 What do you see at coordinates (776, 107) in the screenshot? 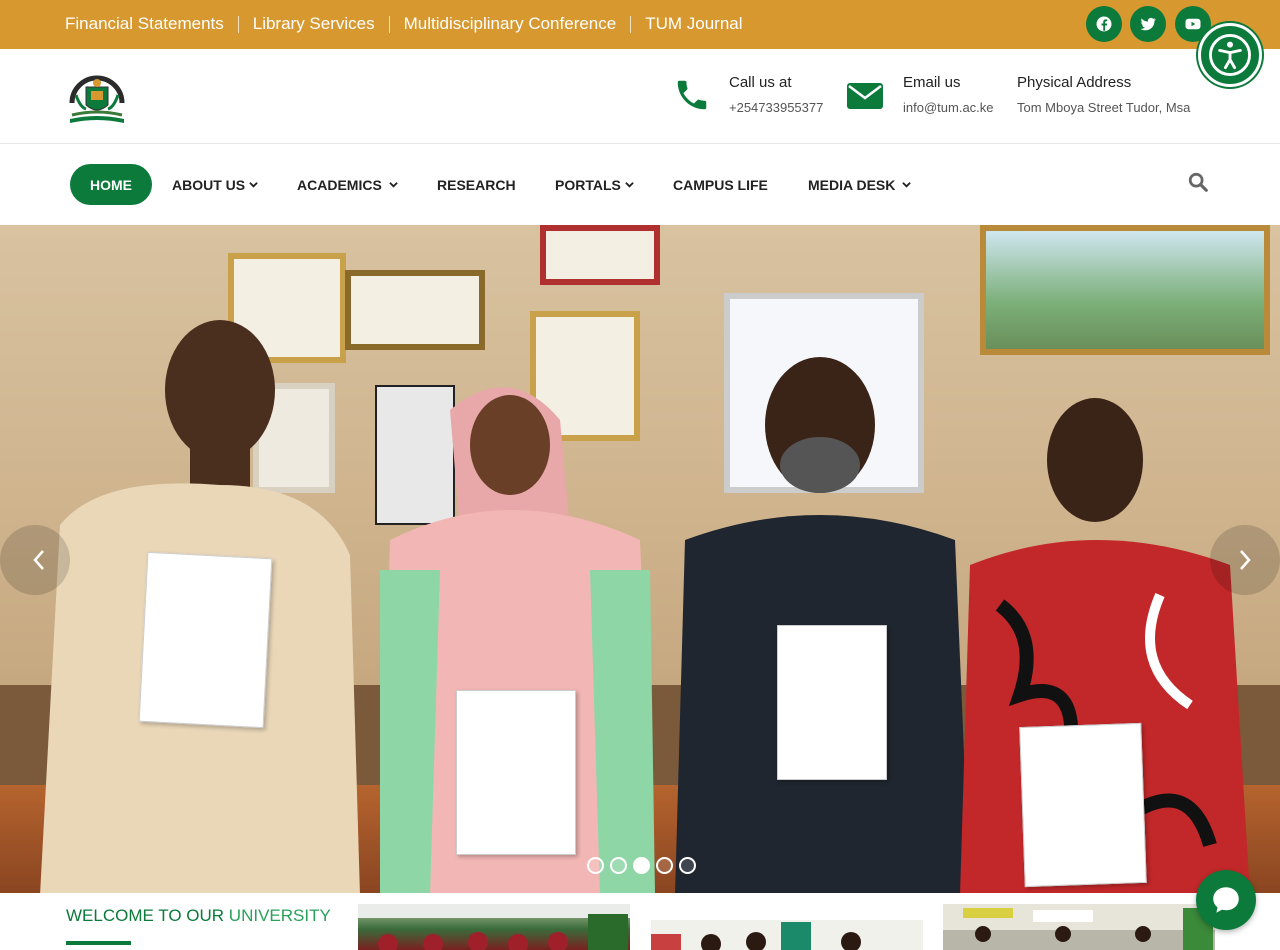
I see `call-value: +254733955377` at bounding box center [776, 107].